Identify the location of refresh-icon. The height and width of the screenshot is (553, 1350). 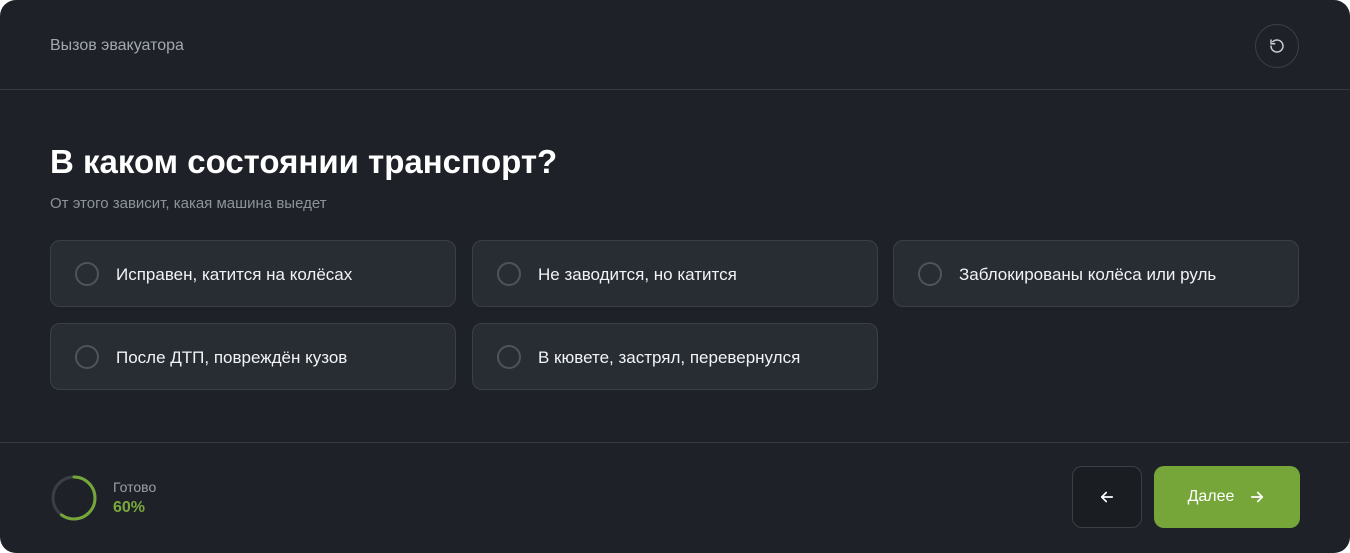
(1277, 46).